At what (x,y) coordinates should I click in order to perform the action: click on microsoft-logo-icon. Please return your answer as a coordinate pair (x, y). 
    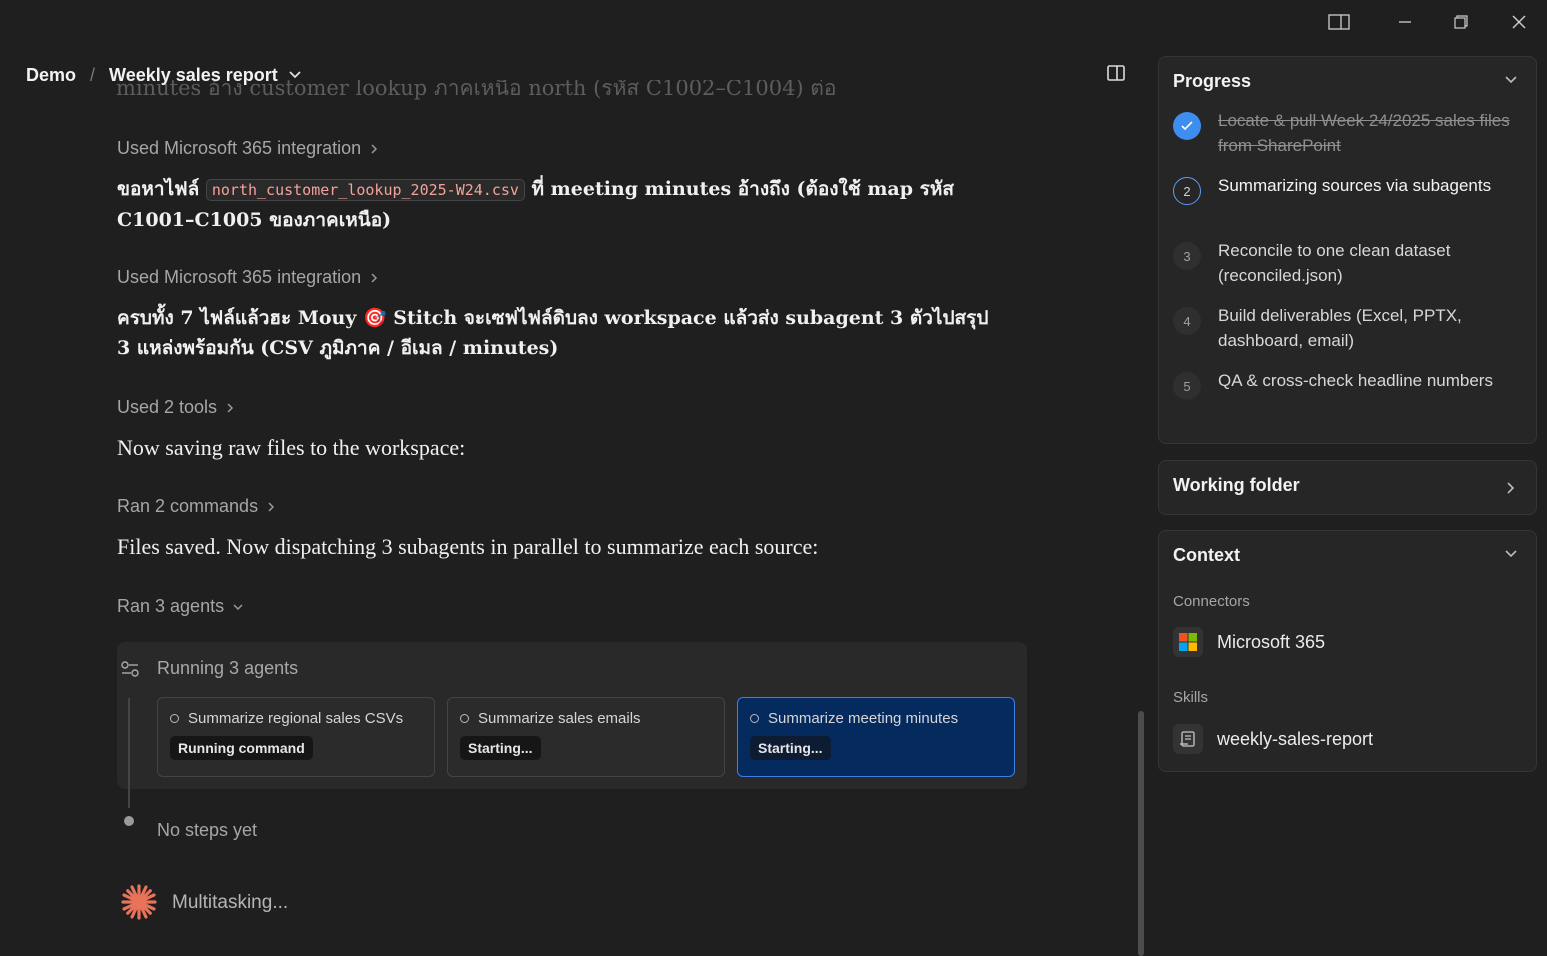
    Looking at the image, I should click on (1188, 642).